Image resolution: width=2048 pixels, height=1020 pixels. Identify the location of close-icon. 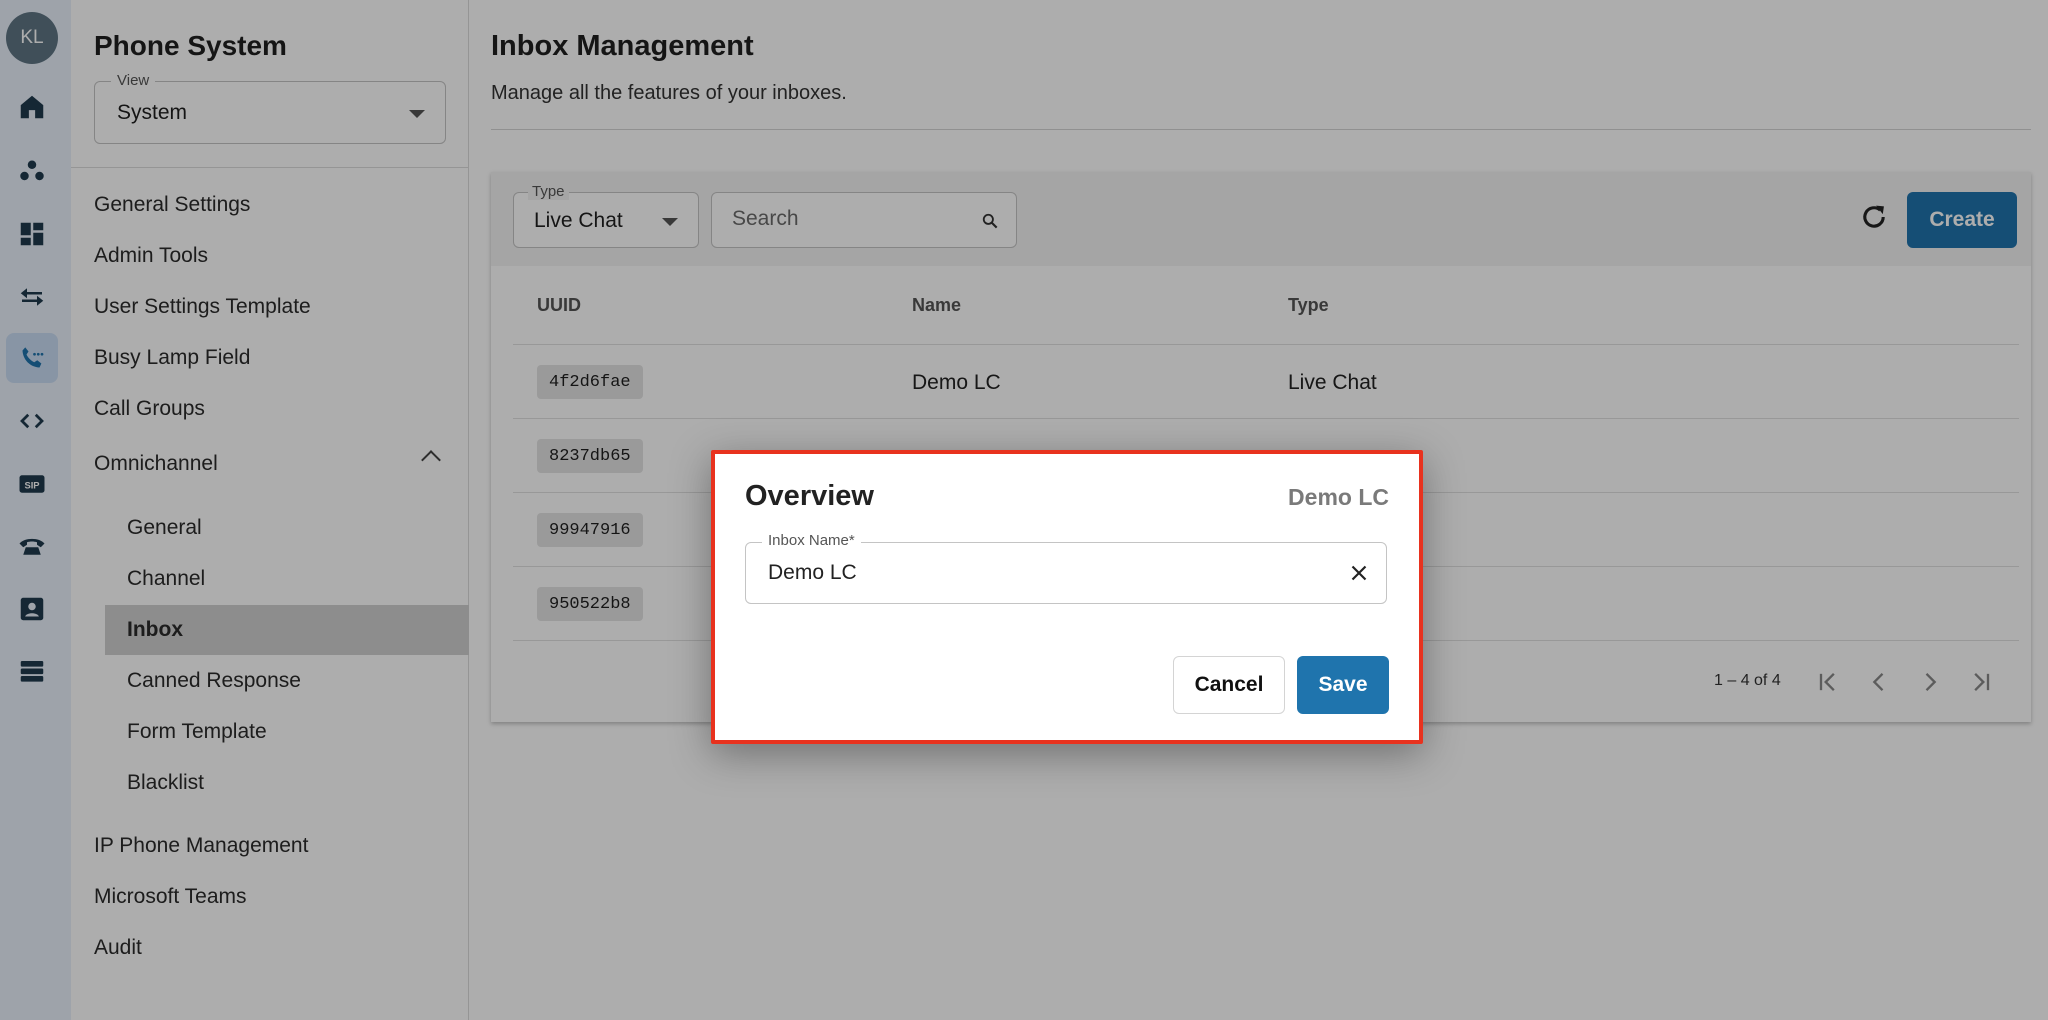
(1359, 573).